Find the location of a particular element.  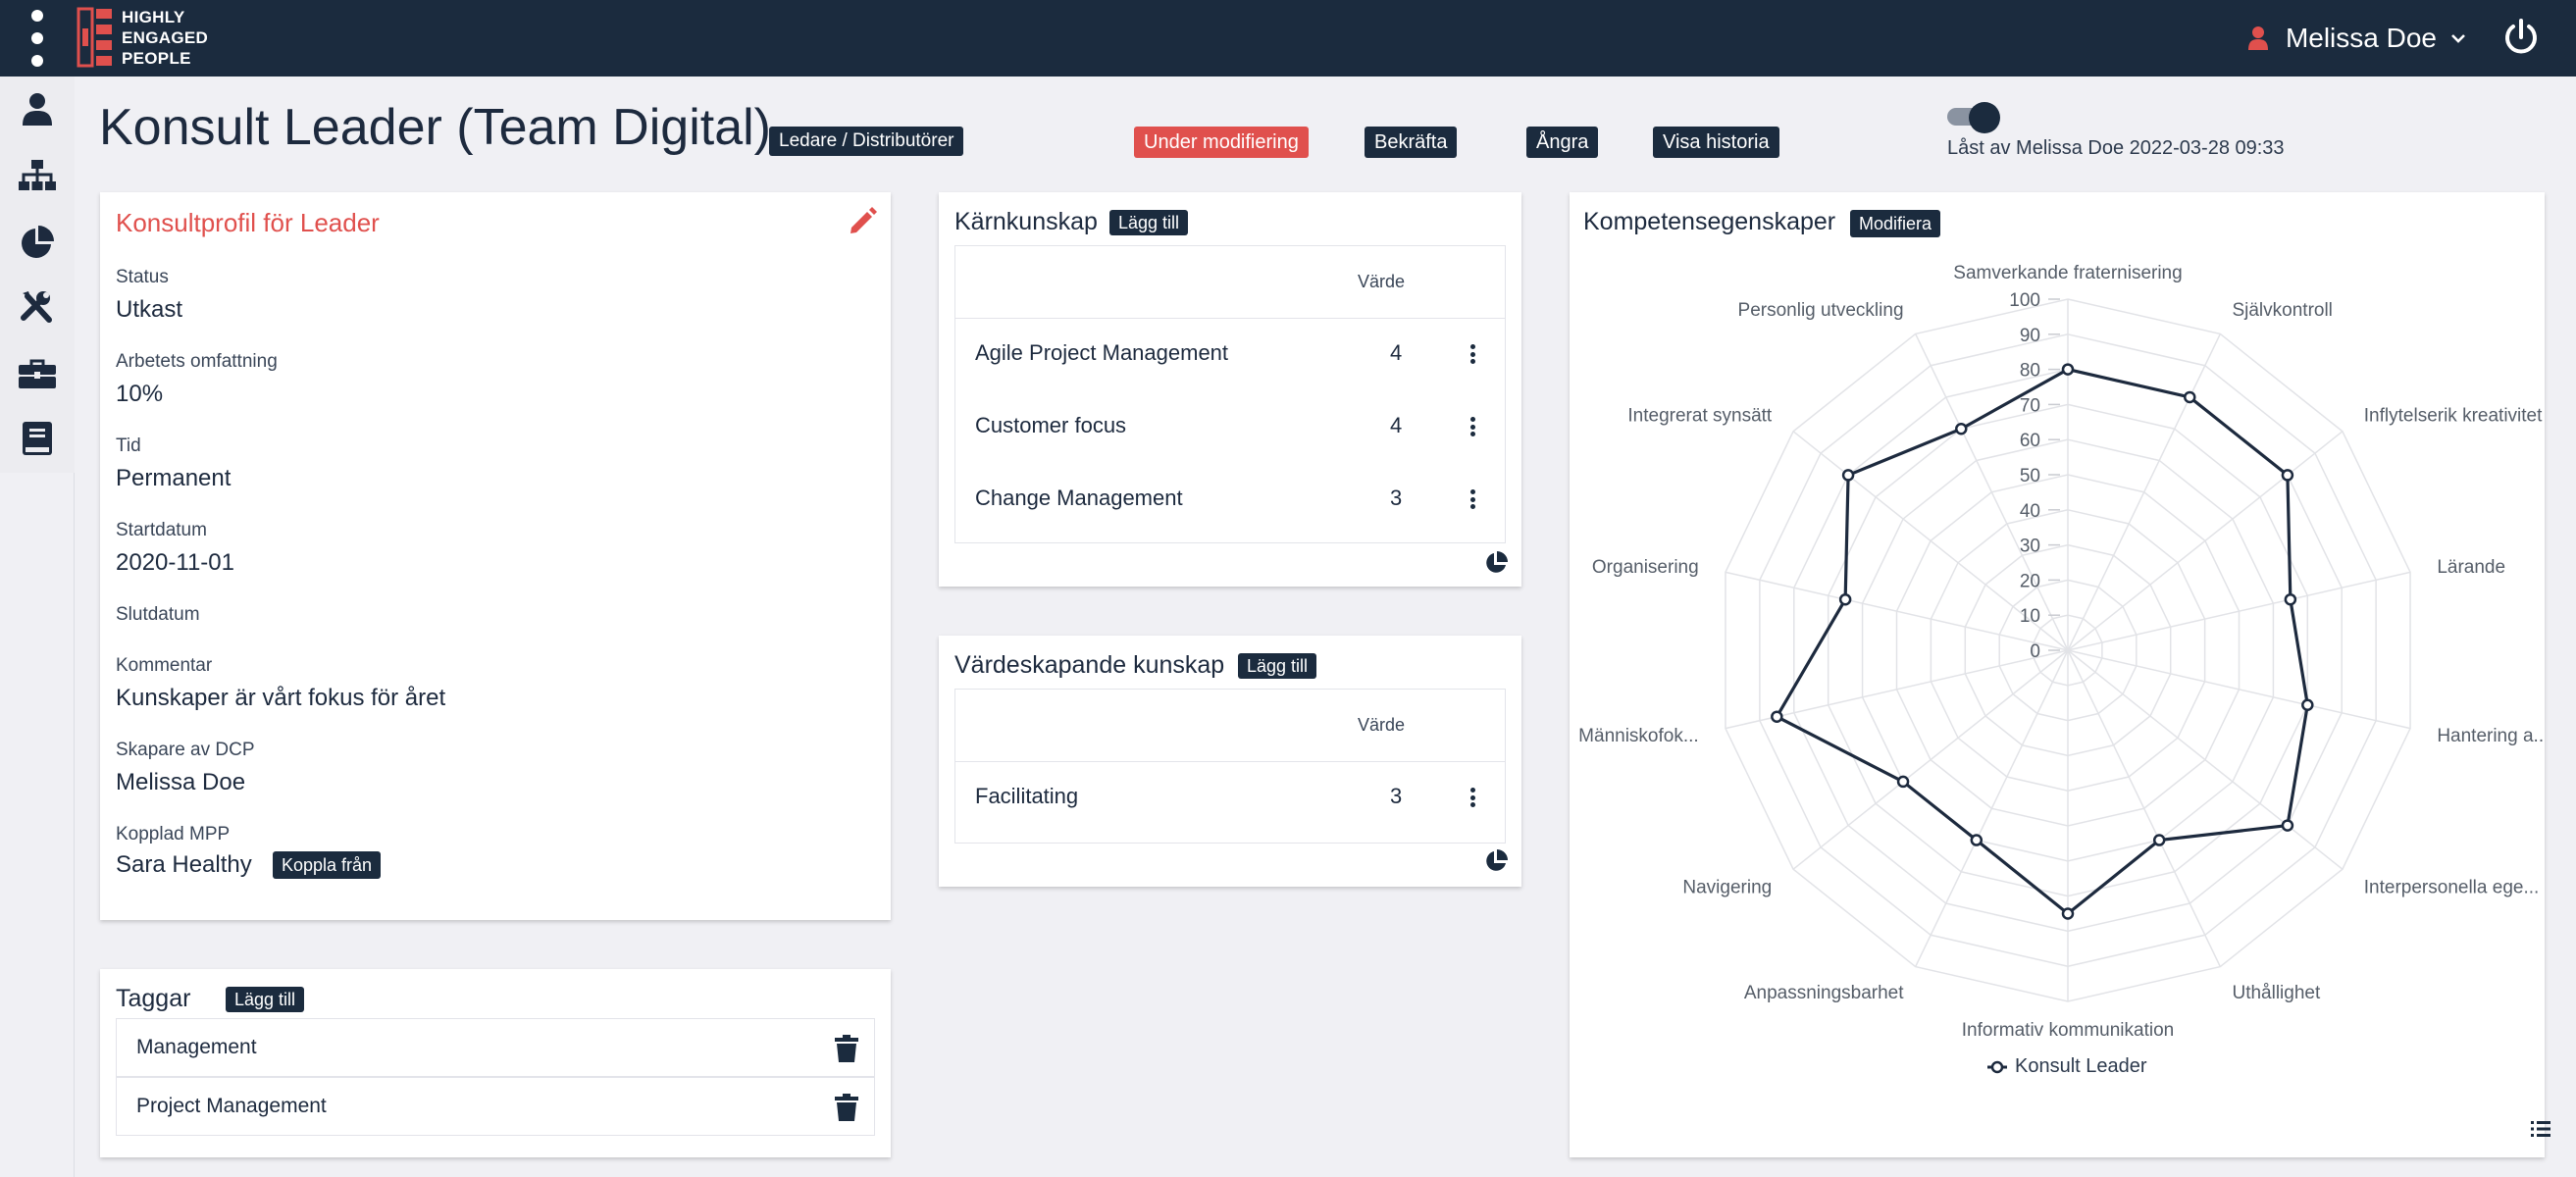

history-button: Visa historia is located at coordinates (1716, 142).